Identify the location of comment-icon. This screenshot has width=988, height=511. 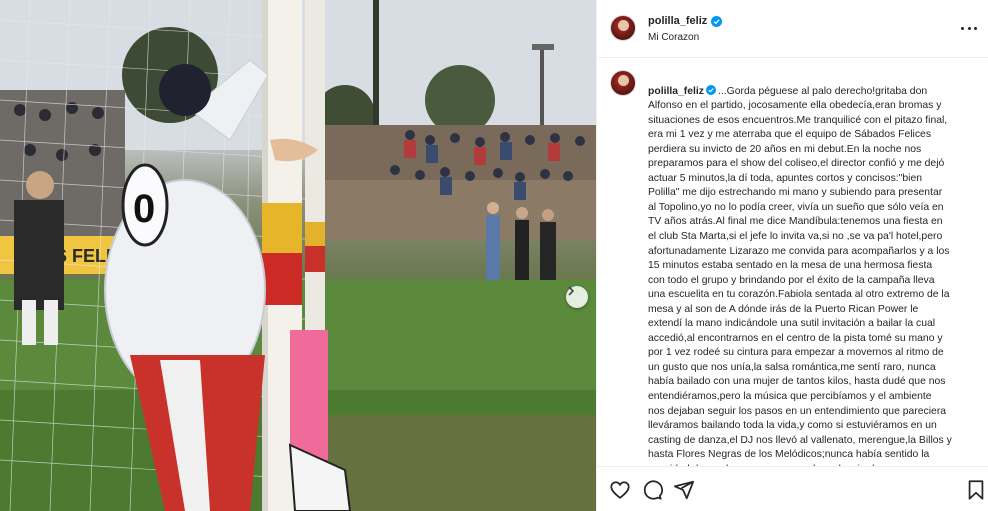
(652, 490).